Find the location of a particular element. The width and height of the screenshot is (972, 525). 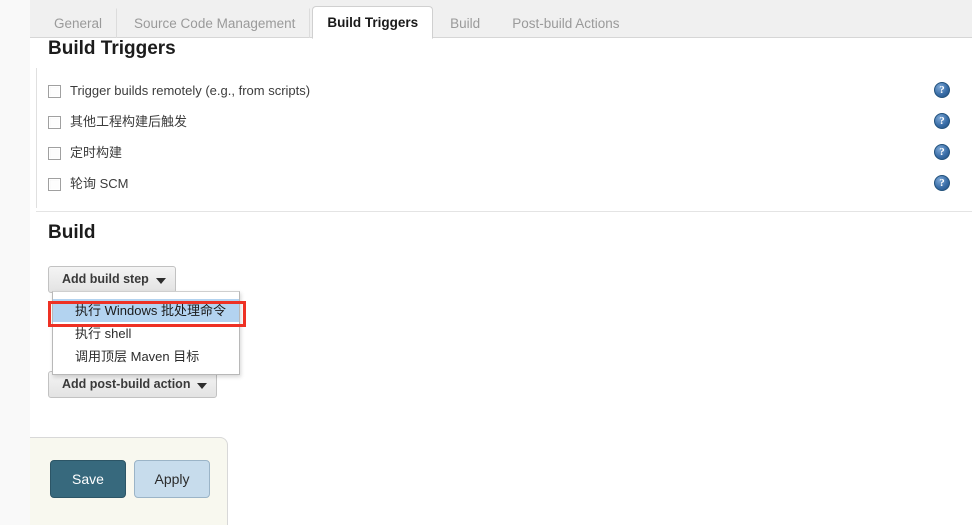

save-button-label: Save is located at coordinates (88, 479).